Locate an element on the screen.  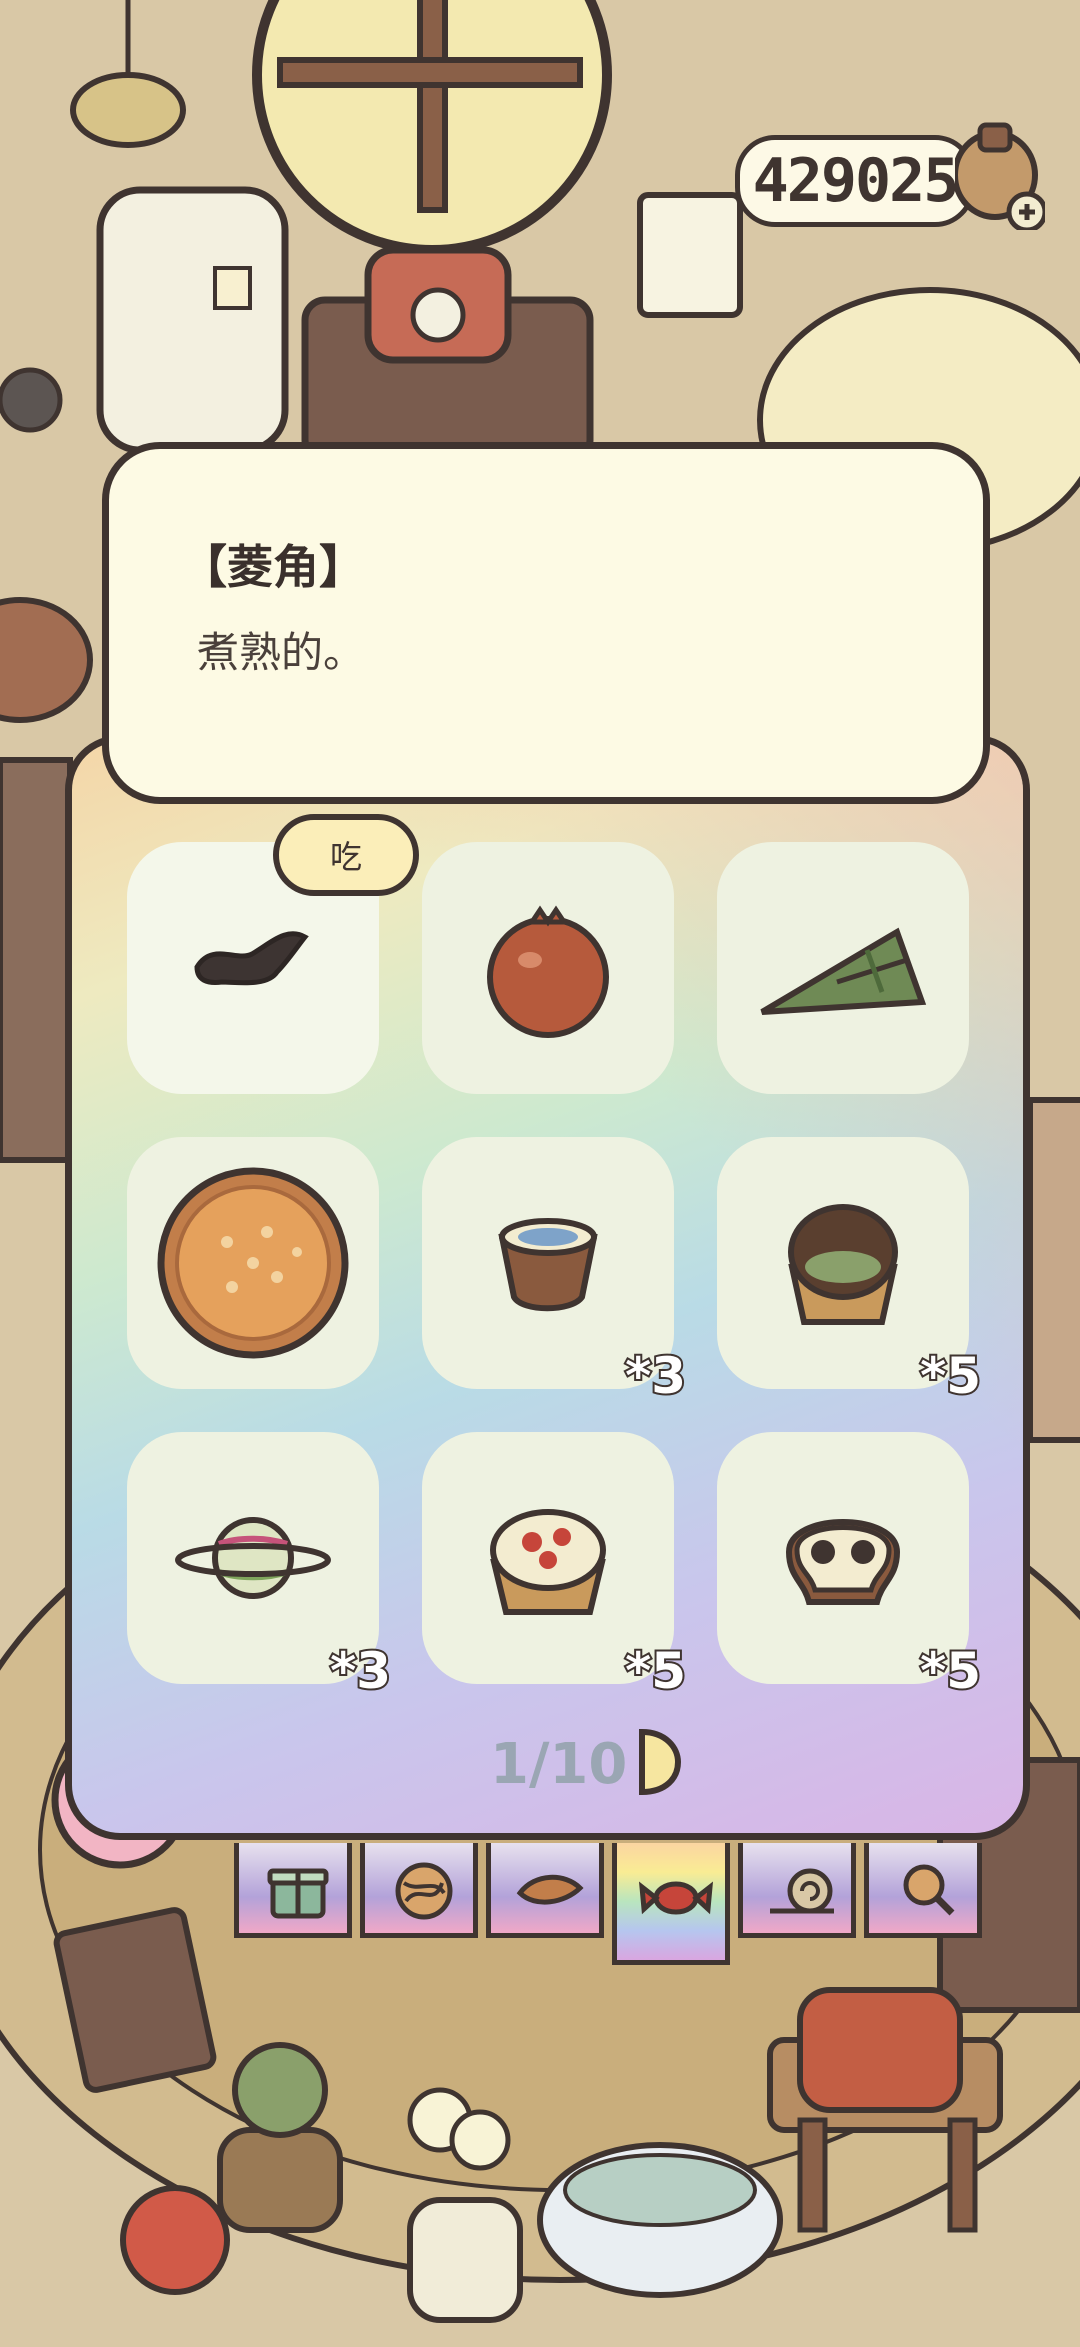
item-title: 【菱角】 is located at coordinates (273, 567).